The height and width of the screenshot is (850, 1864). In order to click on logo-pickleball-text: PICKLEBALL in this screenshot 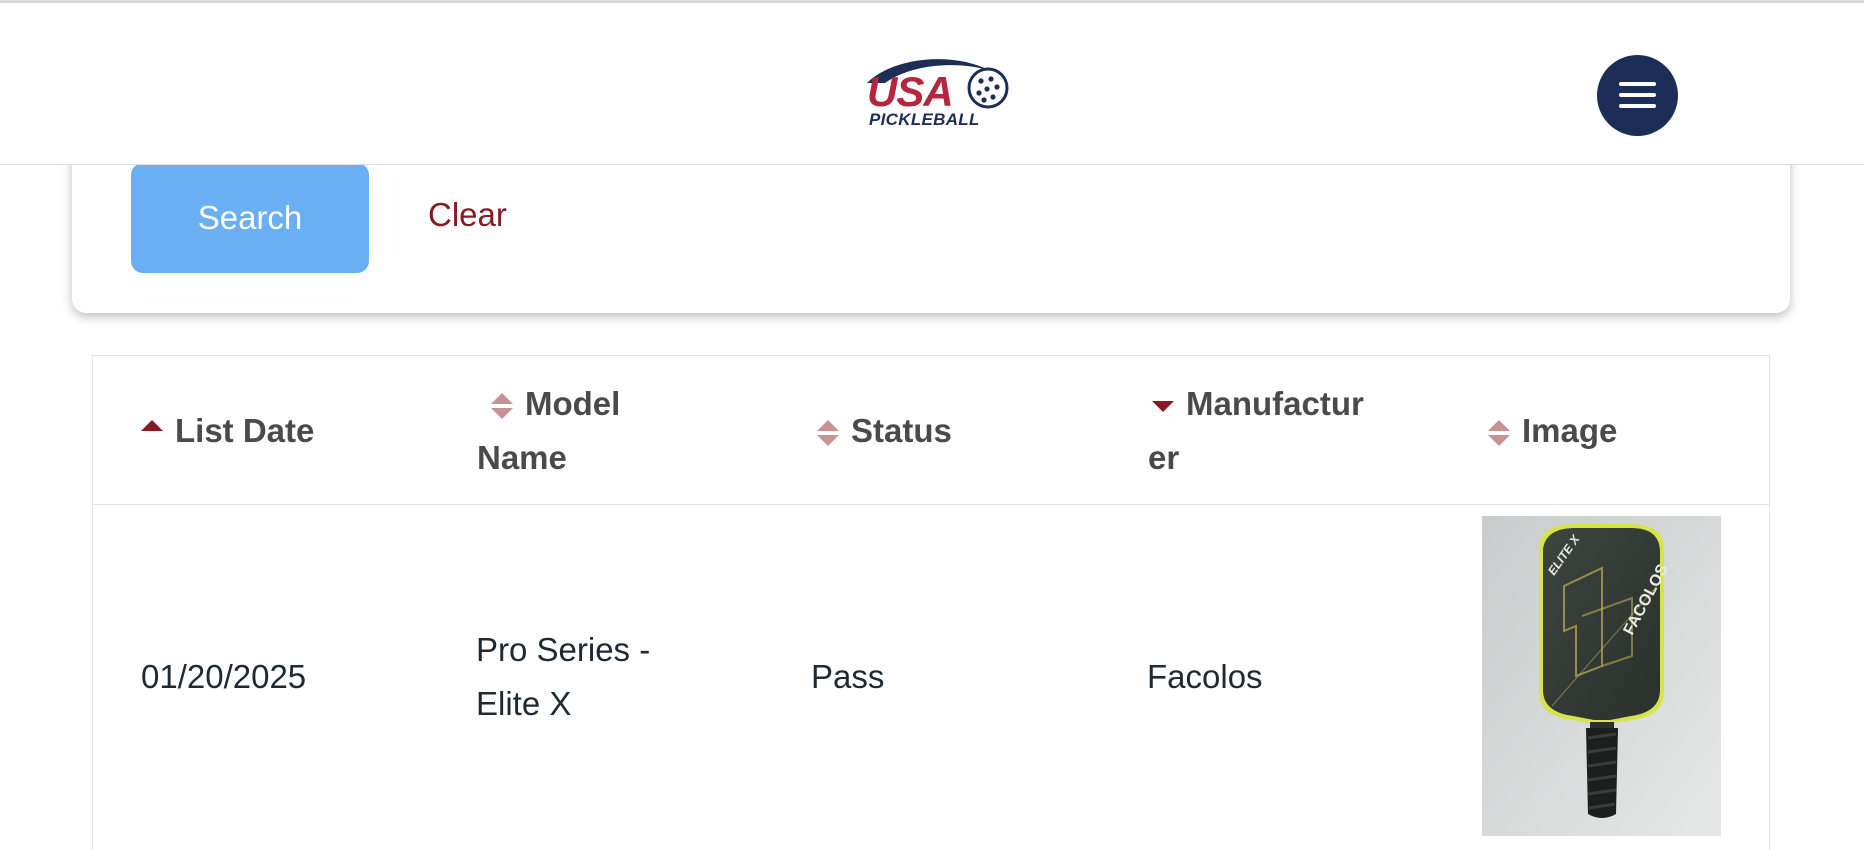, I will do `click(924, 119)`.